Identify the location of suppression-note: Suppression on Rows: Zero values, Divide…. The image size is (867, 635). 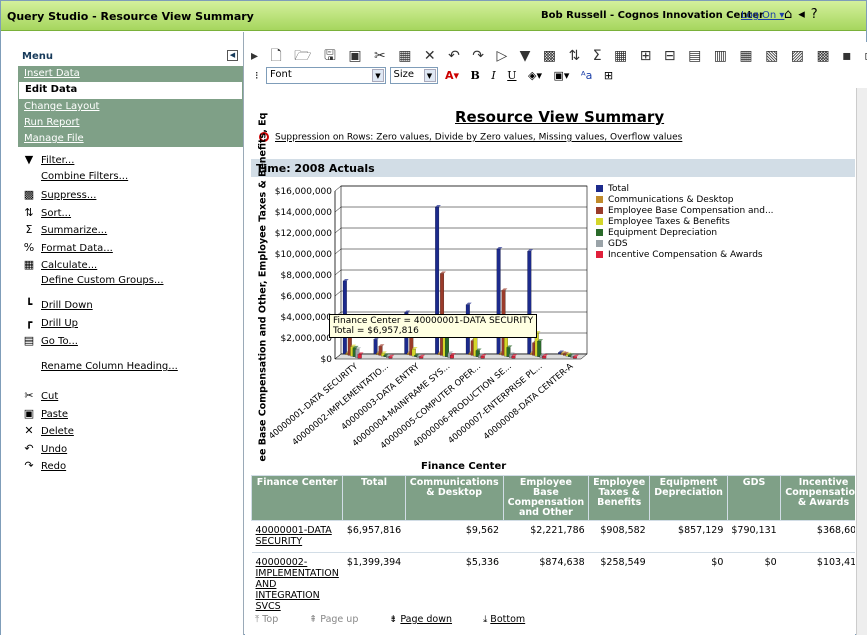
(470, 137).